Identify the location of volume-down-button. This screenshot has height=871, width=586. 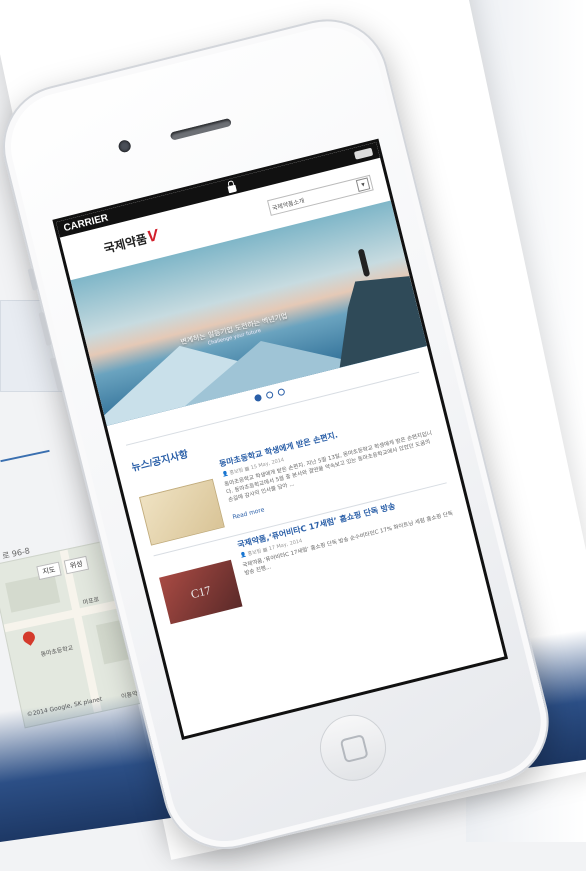
(56, 374).